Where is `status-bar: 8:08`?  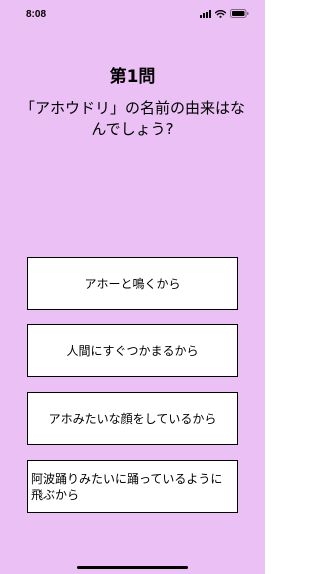 status-bar: 8:08 is located at coordinates (132, 15).